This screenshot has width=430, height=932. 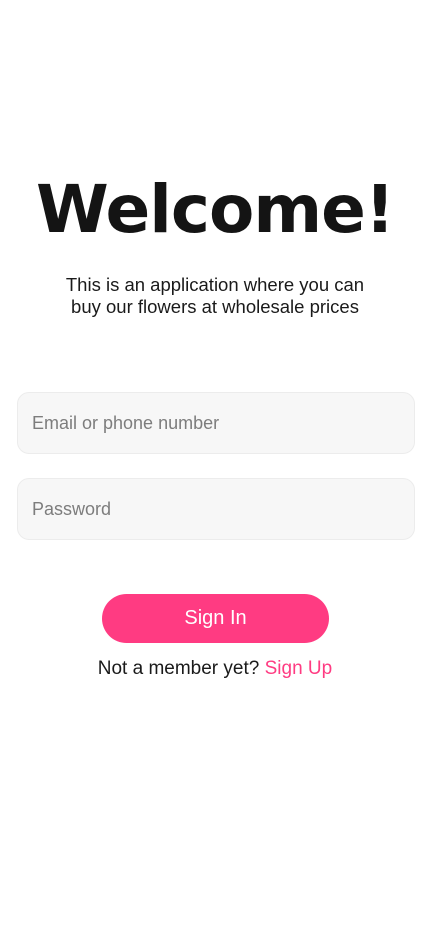 I want to click on sign-in-button: Sign In, so click(x=215, y=618).